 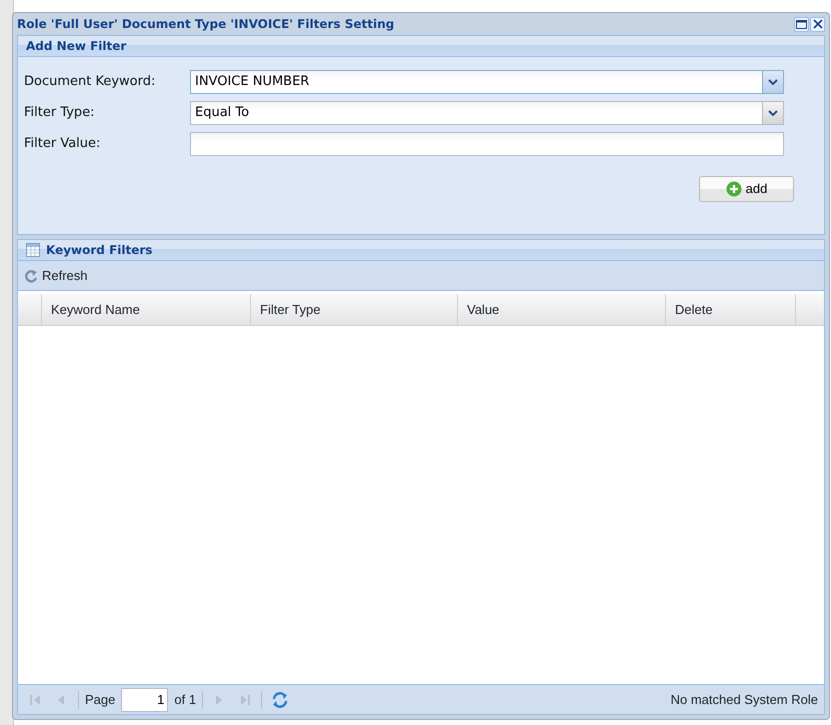 What do you see at coordinates (746, 189) in the screenshot?
I see `add-button: add` at bounding box center [746, 189].